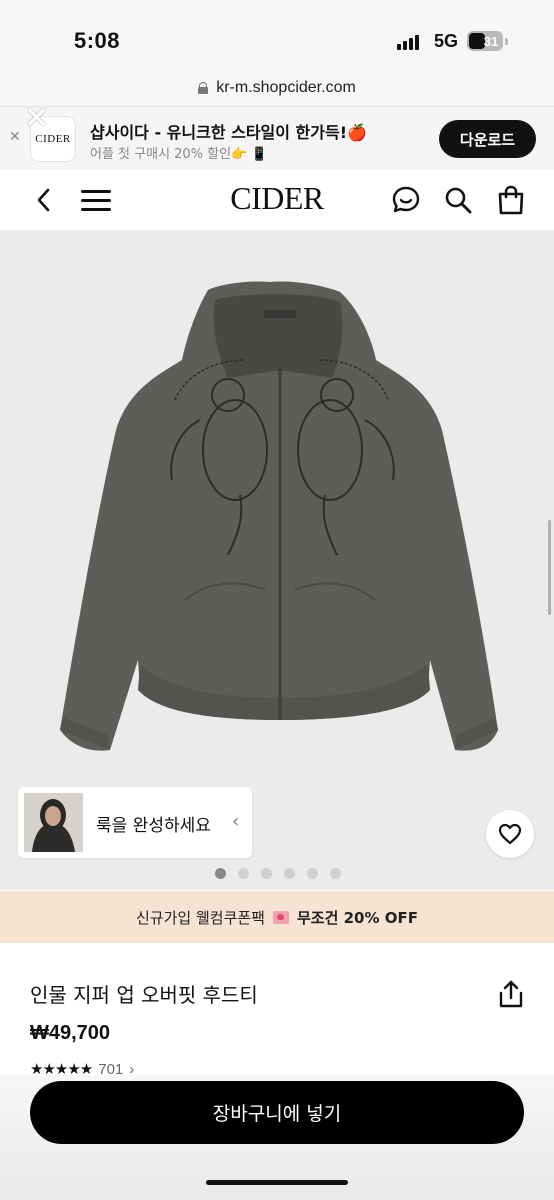 The image size is (554, 1200). Describe the element at coordinates (277, 873) in the screenshot. I see `gallery-pagination` at that location.